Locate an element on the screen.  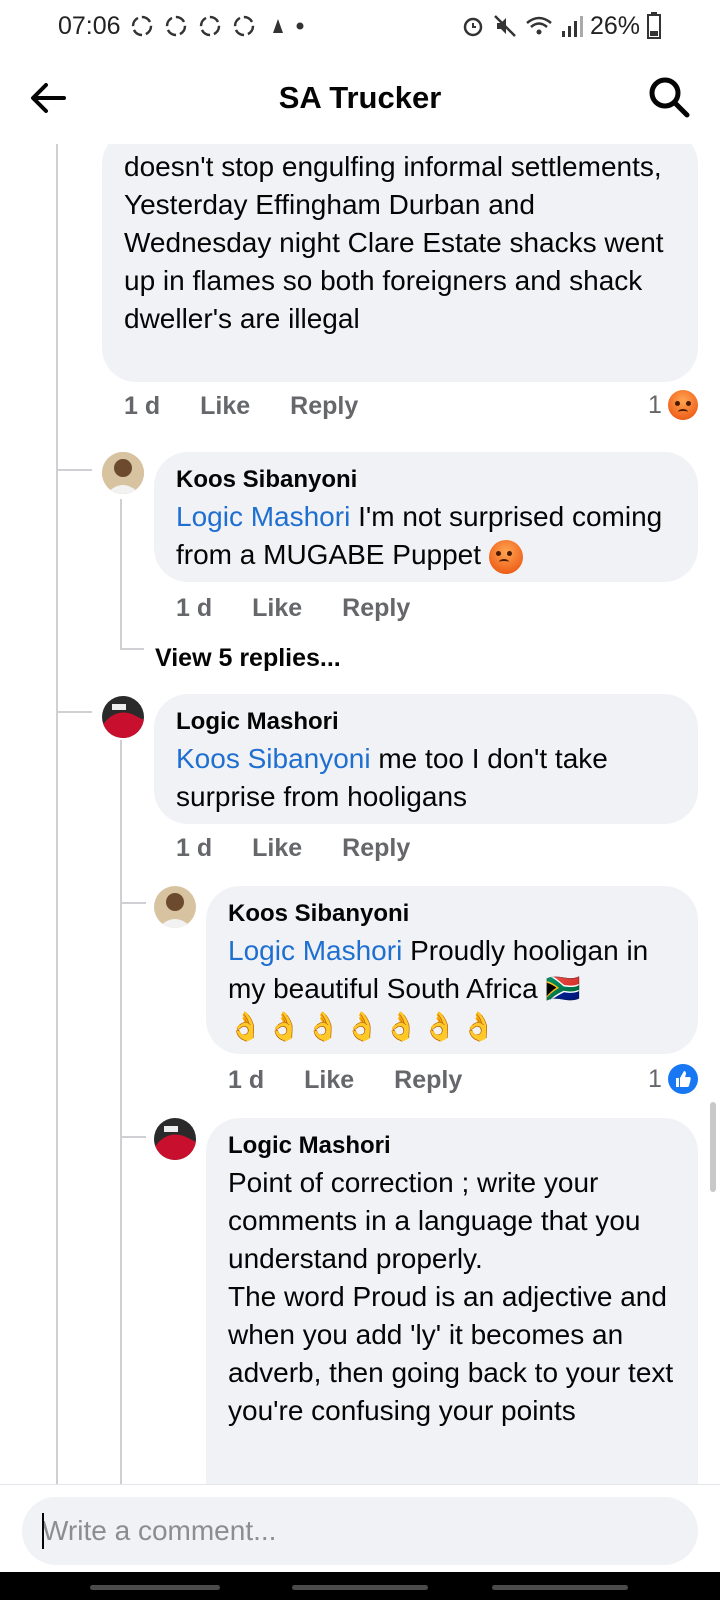
like-icon is located at coordinates (682, 1079).